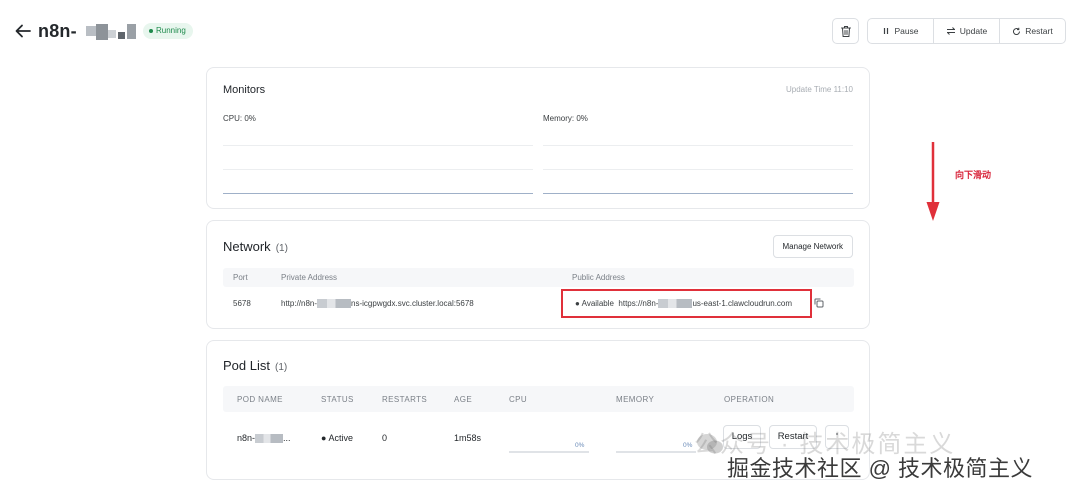  I want to click on update-label: Update, so click(973, 31).